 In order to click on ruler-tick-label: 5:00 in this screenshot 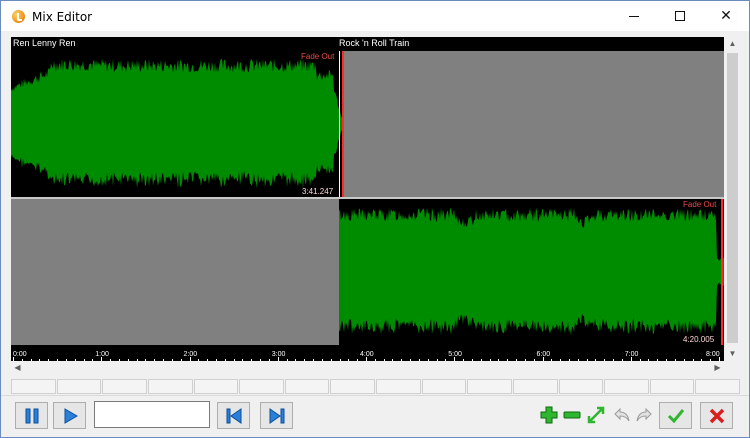, I will do `click(455, 354)`.